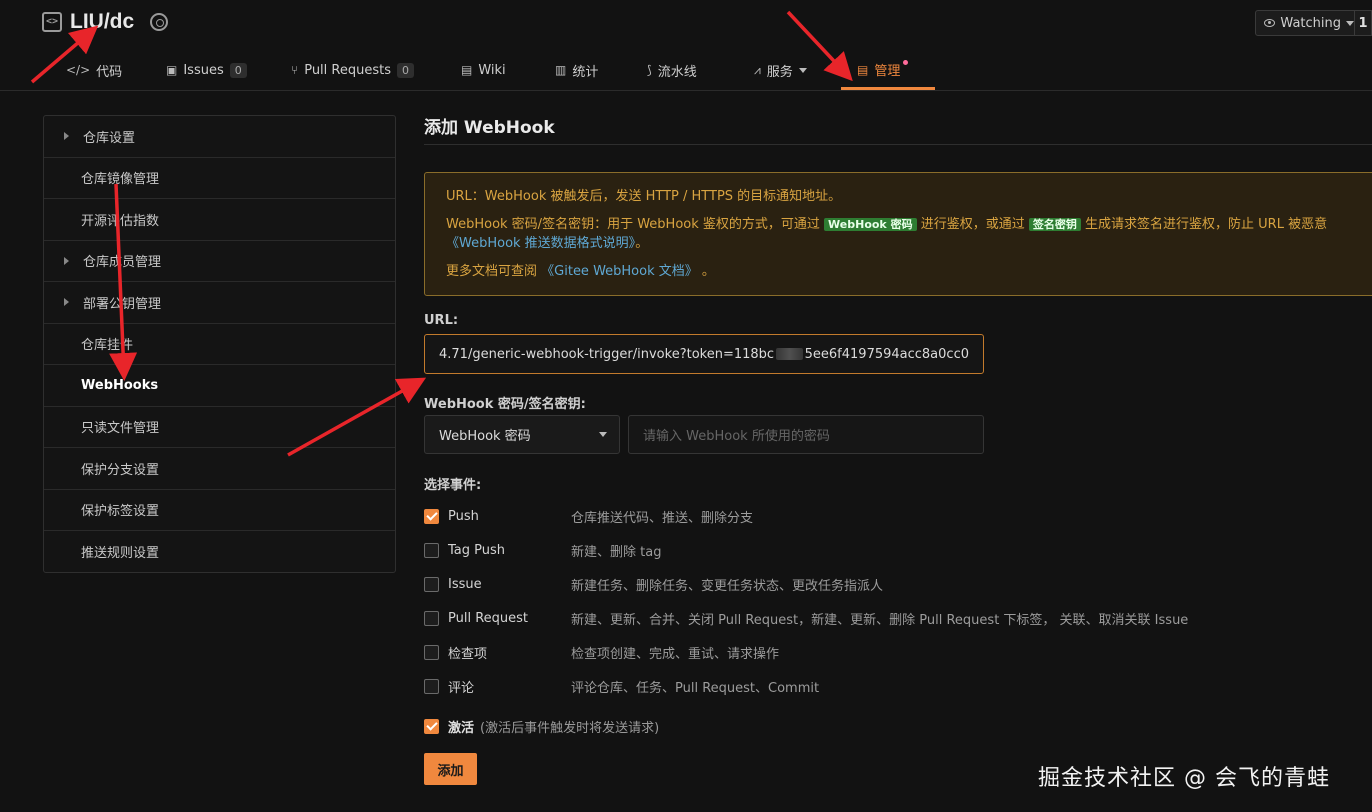  What do you see at coordinates (219, 510) in the screenshot?
I see `sidebar-item-protected-tags: 保护标签设置` at bounding box center [219, 510].